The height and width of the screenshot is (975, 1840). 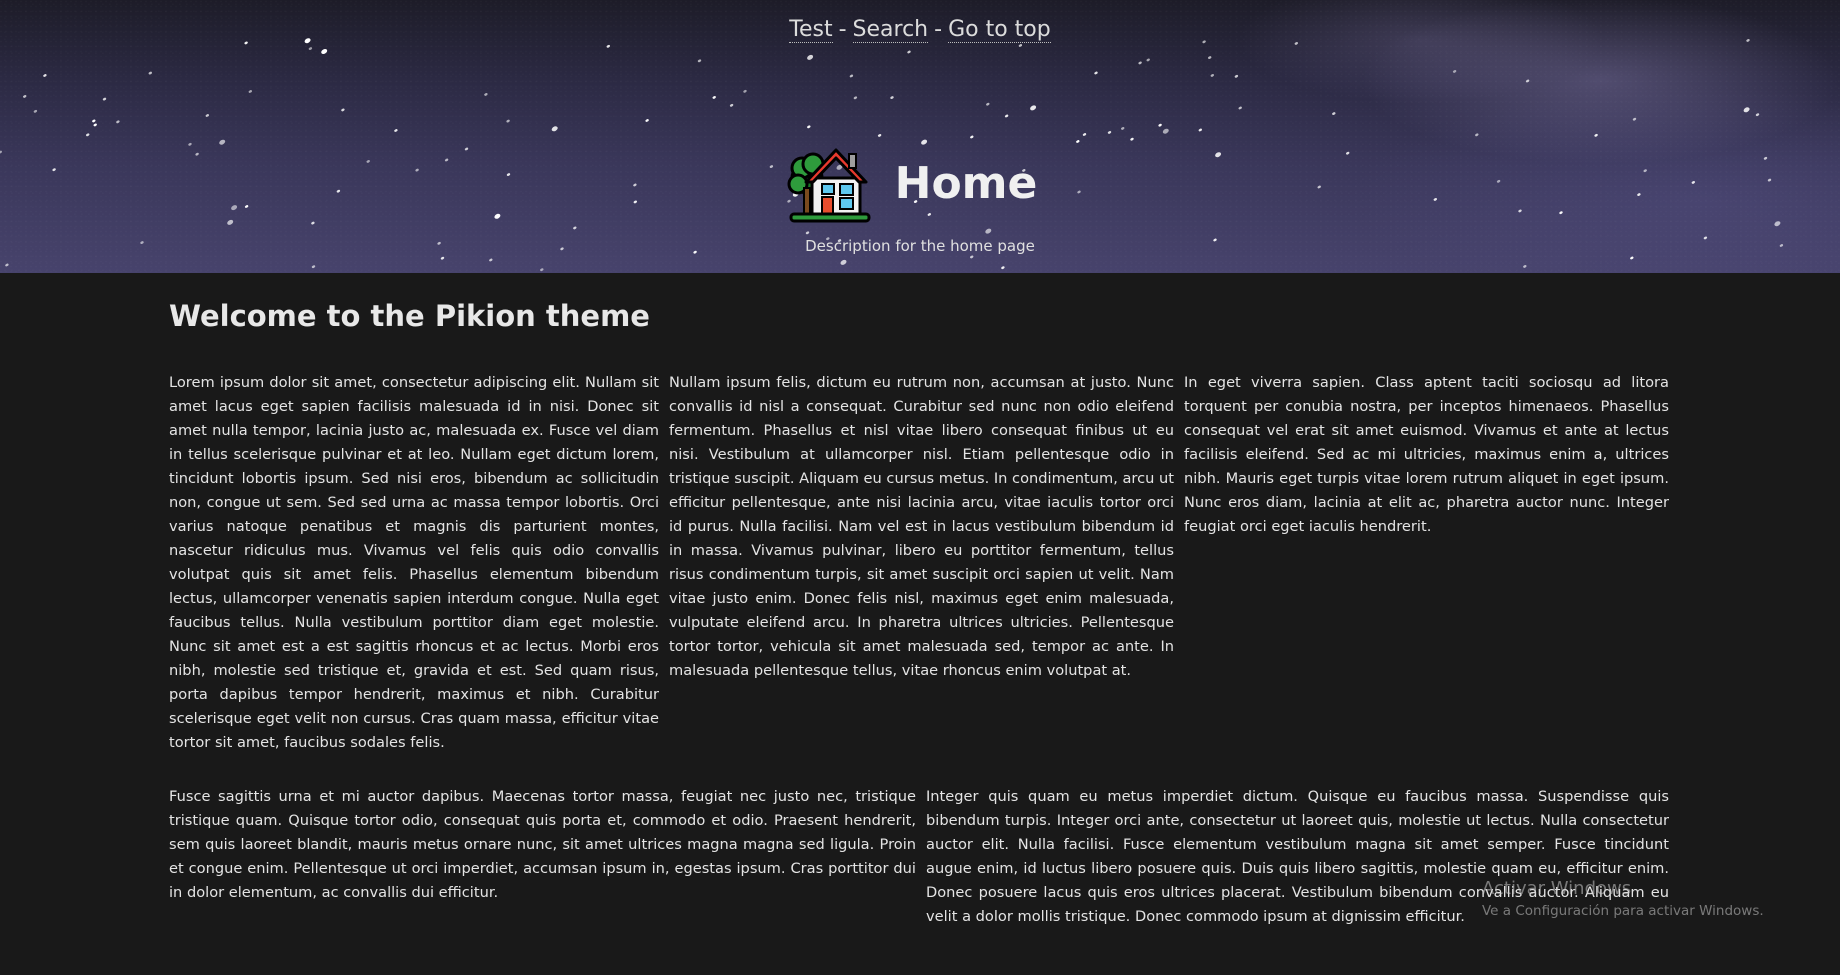 What do you see at coordinates (1623, 911) in the screenshot?
I see `watermark-subtitle: Ve a Configuración para activar Windows.` at bounding box center [1623, 911].